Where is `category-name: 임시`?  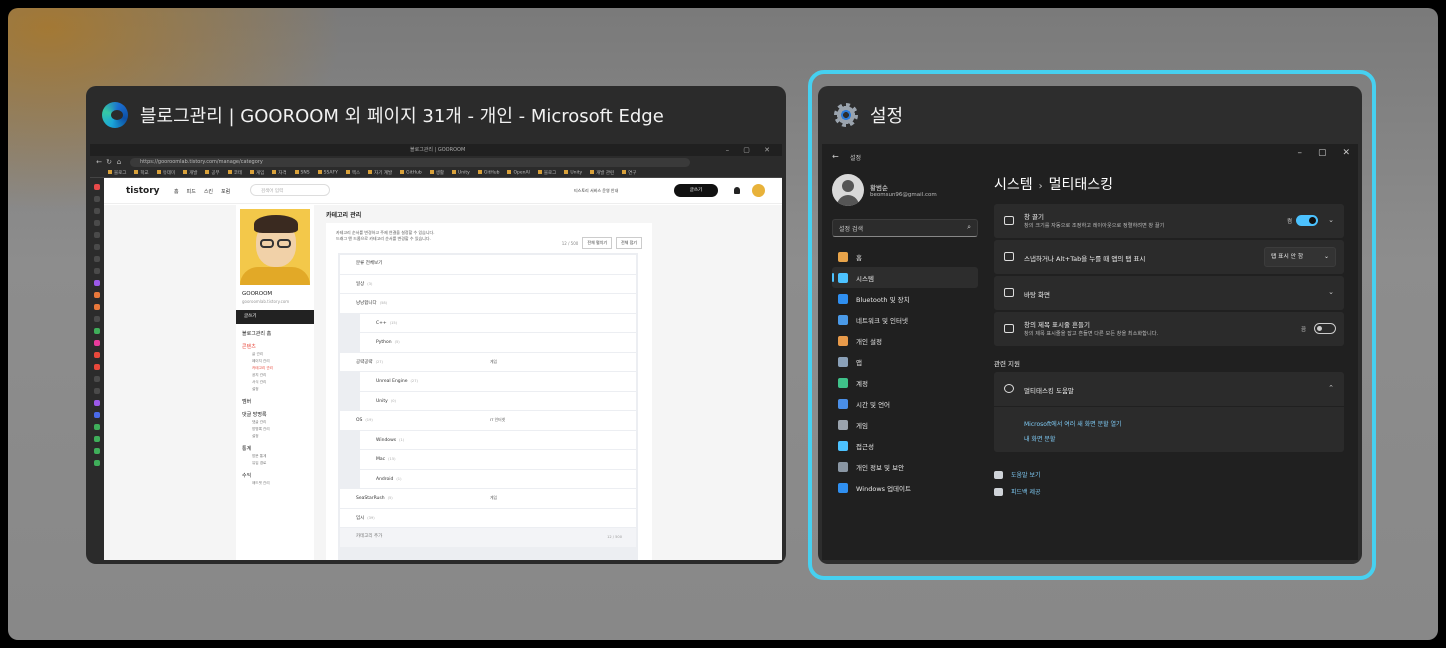 category-name: 임시 is located at coordinates (360, 518).